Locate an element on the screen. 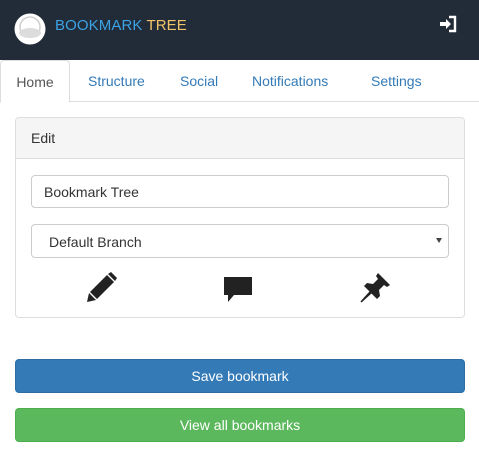  tab-notifications: Notifications is located at coordinates (290, 81).